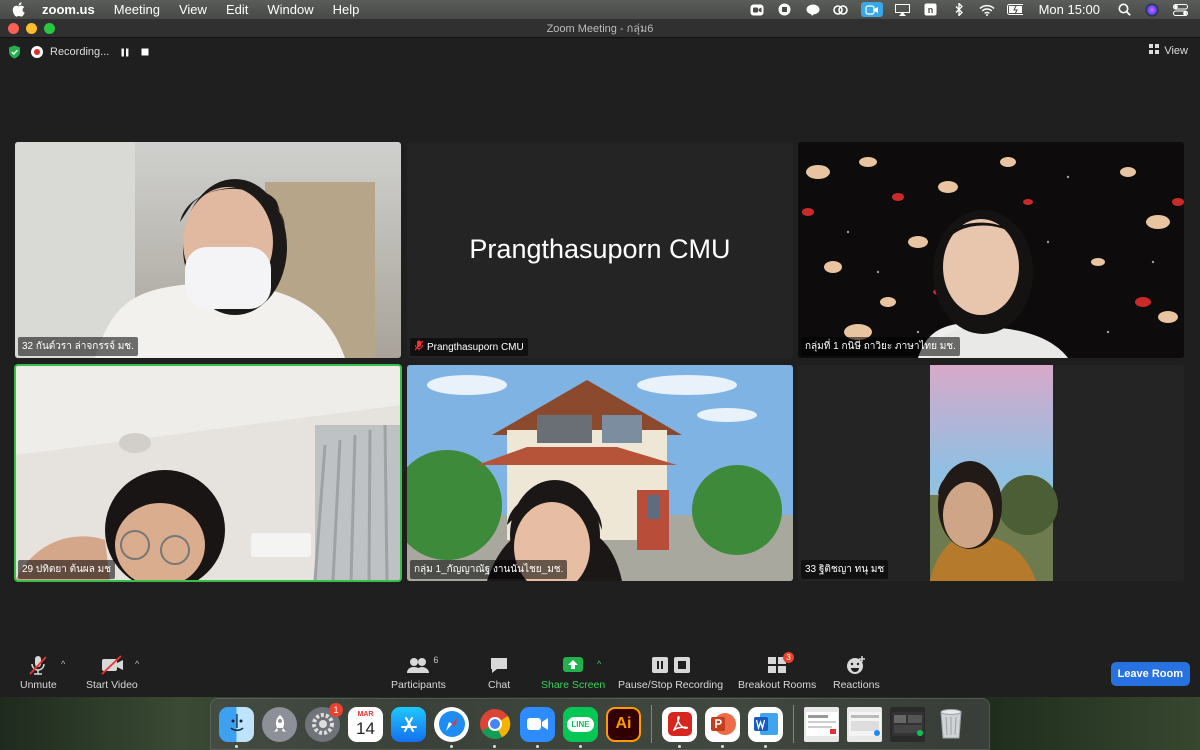 Image resolution: width=1200 pixels, height=750 pixels. Describe the element at coordinates (499, 685) in the screenshot. I see `chat-label: Chat` at that location.